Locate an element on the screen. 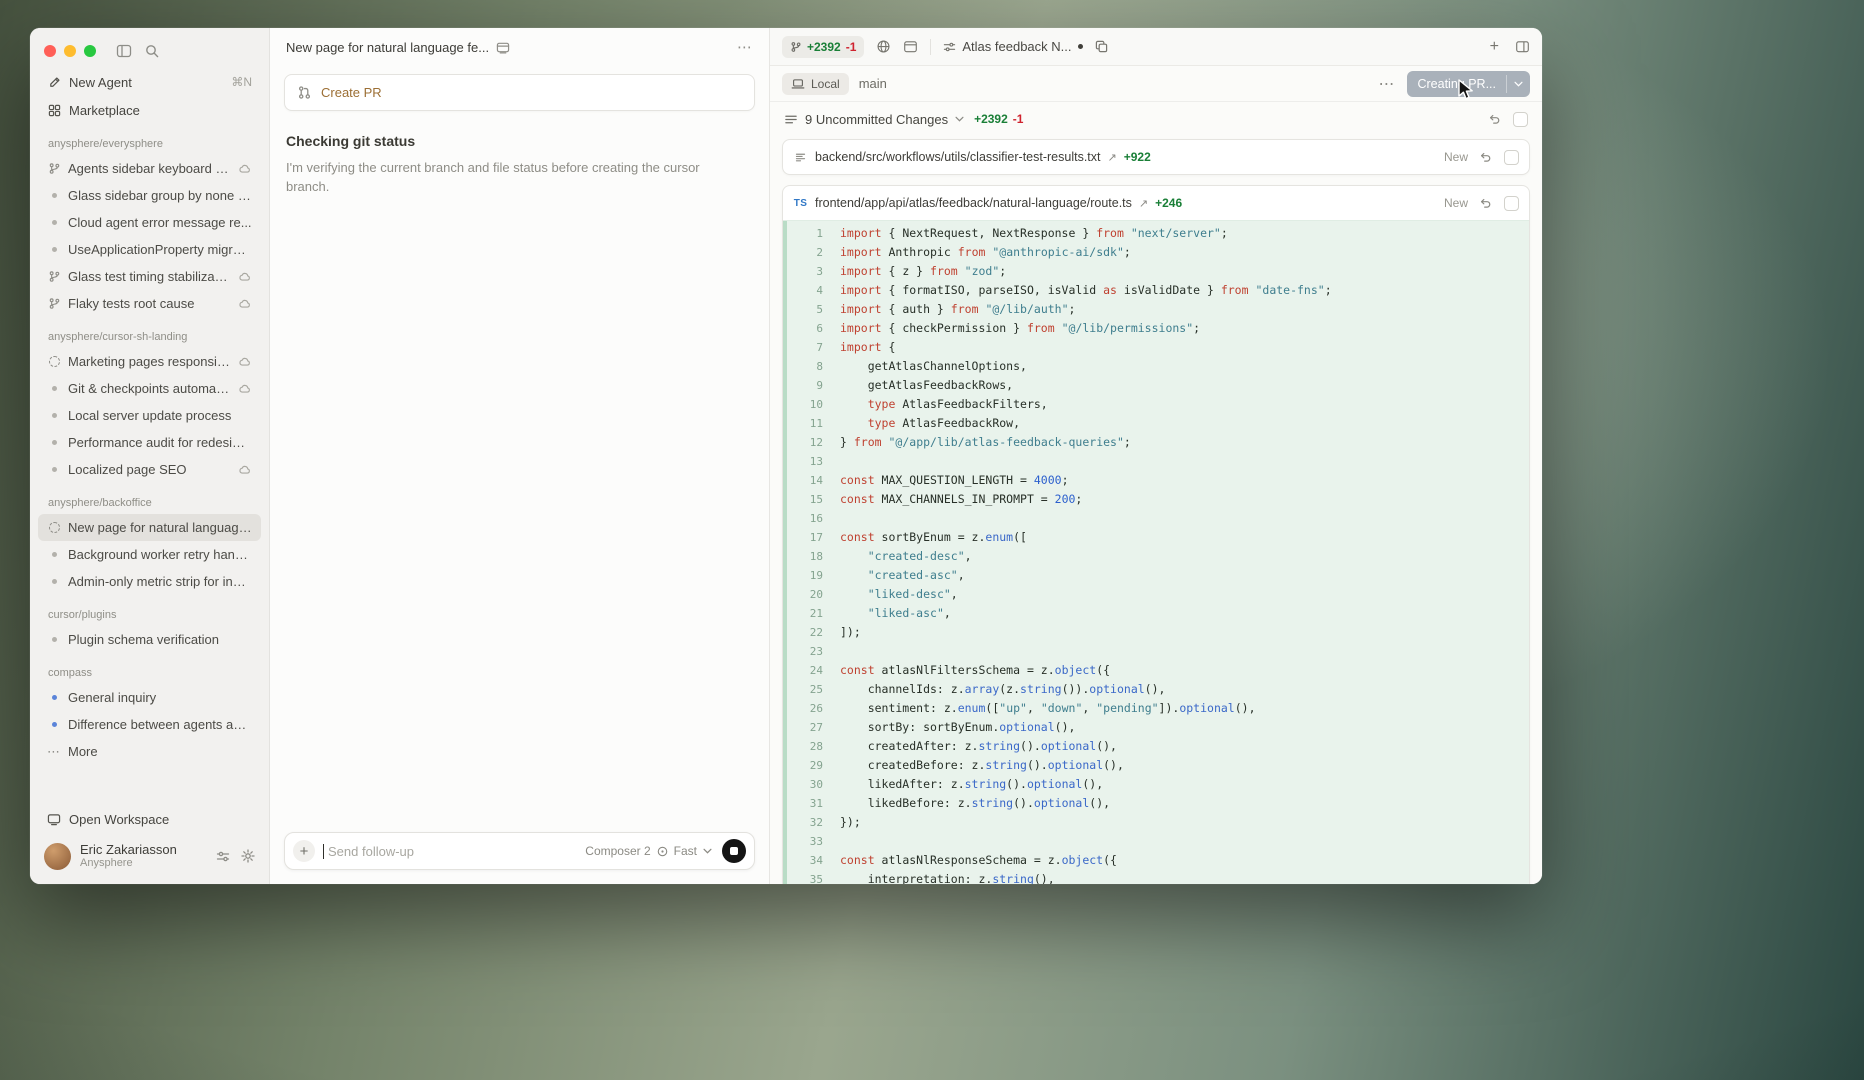 This screenshot has width=1864, height=1080. local-chip: Local is located at coordinates (815, 83).